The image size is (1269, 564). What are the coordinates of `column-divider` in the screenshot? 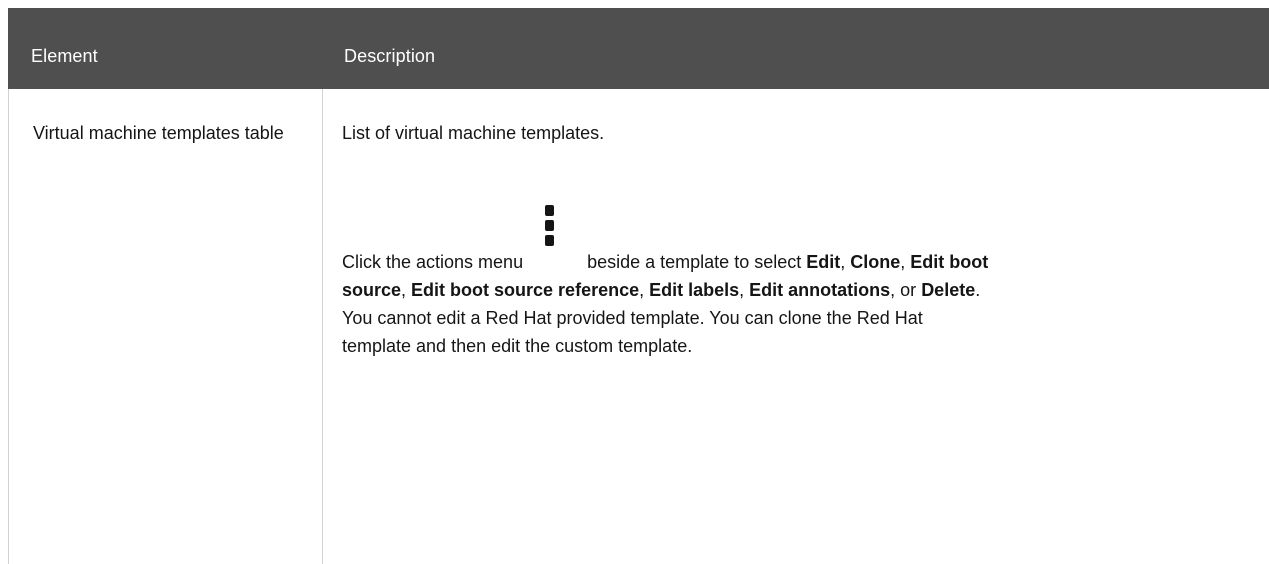 It's located at (322, 326).